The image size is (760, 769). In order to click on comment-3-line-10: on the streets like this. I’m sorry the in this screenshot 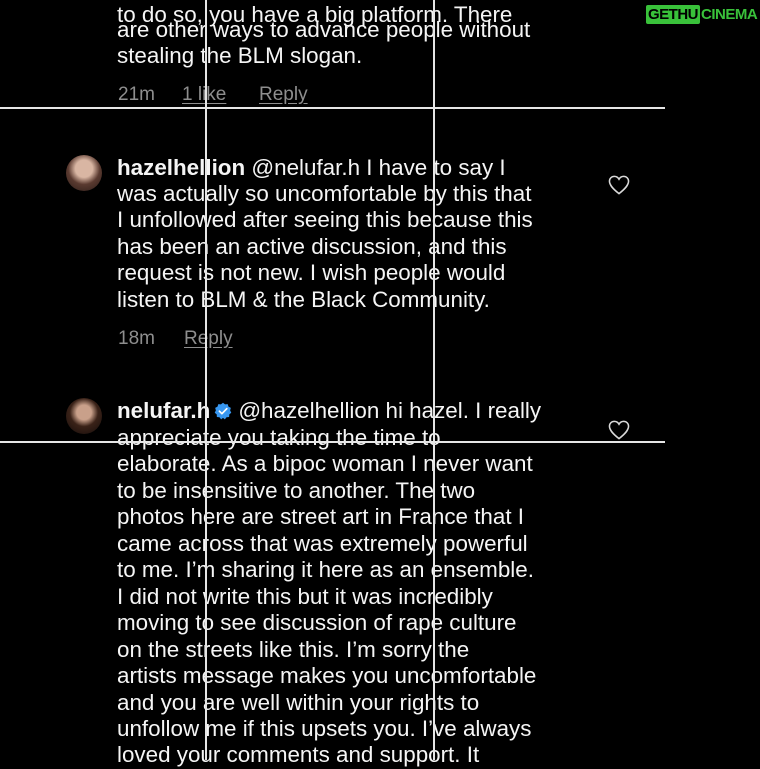, I will do `click(293, 649)`.